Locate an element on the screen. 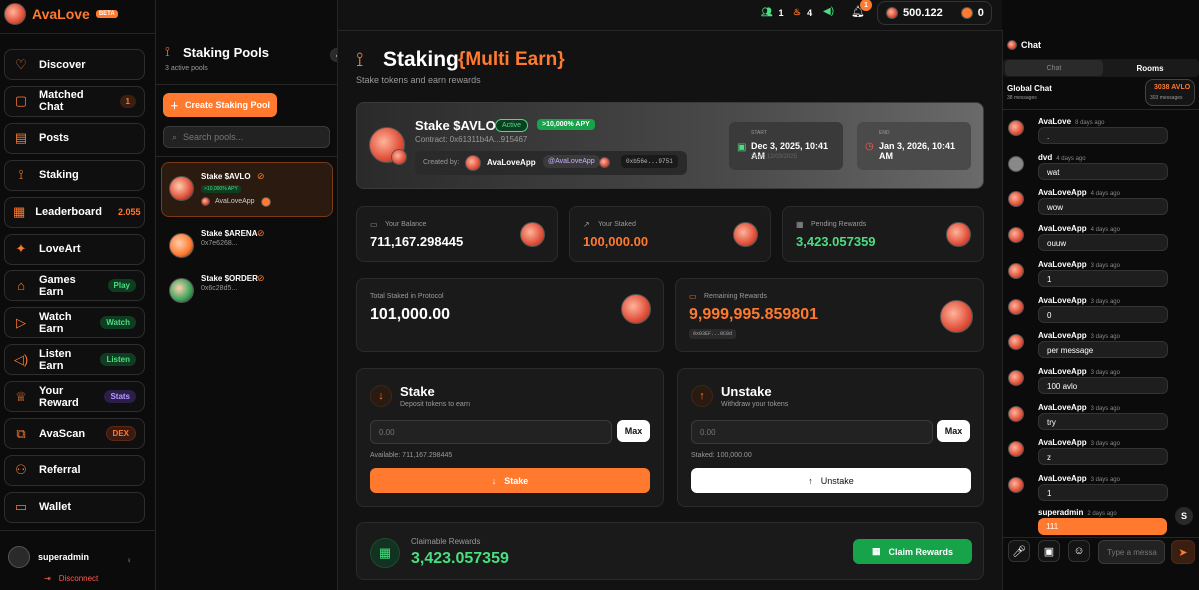 The height and width of the screenshot is (590, 1199). pools-title: Staking Pools is located at coordinates (226, 52).